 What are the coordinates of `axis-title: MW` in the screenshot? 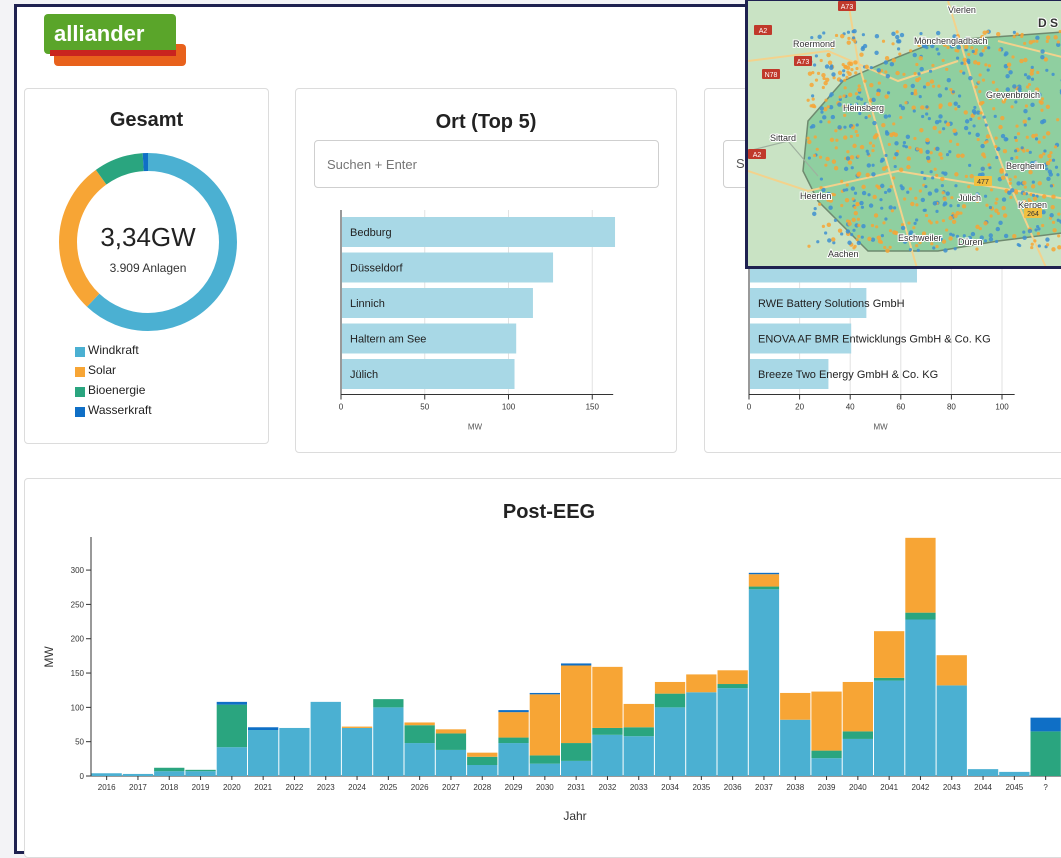 It's located at (475, 427).